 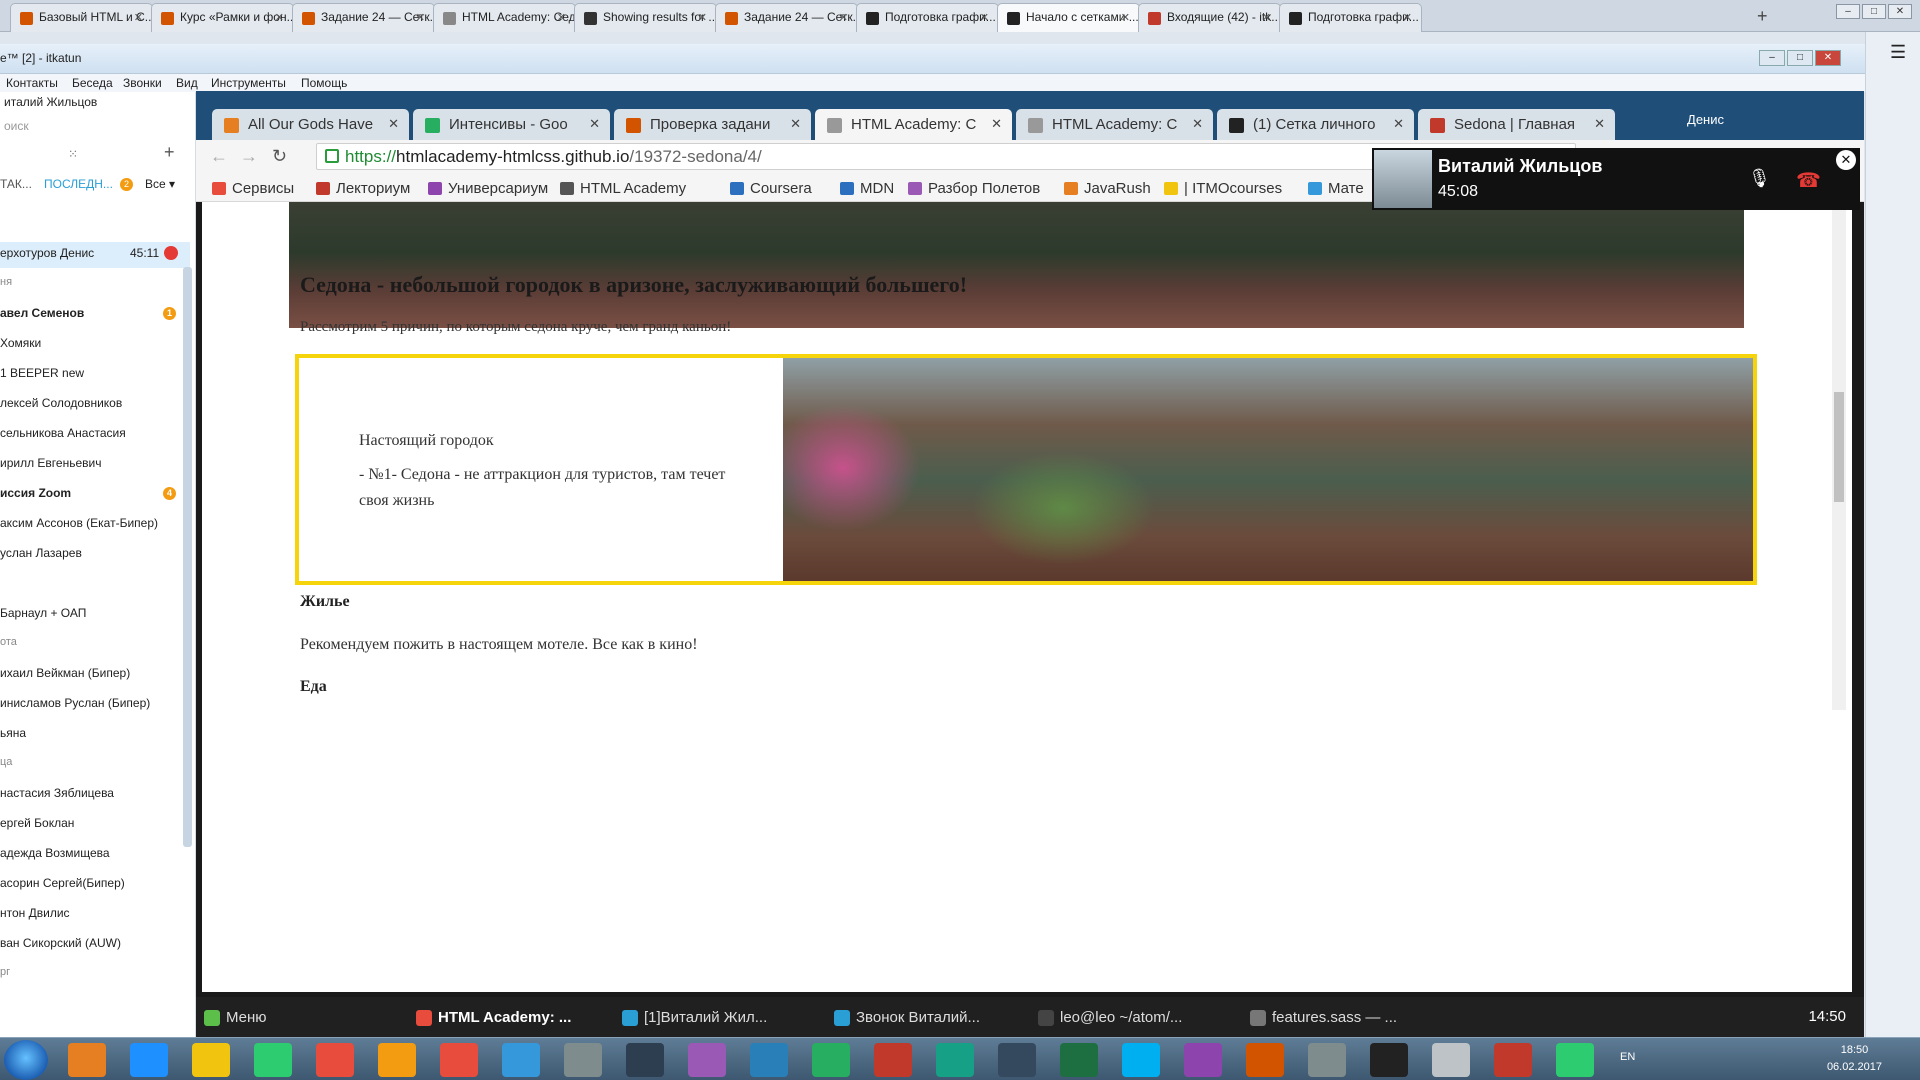 I want to click on outer-tab: Входящие (42) - itk... ✕, so click(x=1209, y=17).